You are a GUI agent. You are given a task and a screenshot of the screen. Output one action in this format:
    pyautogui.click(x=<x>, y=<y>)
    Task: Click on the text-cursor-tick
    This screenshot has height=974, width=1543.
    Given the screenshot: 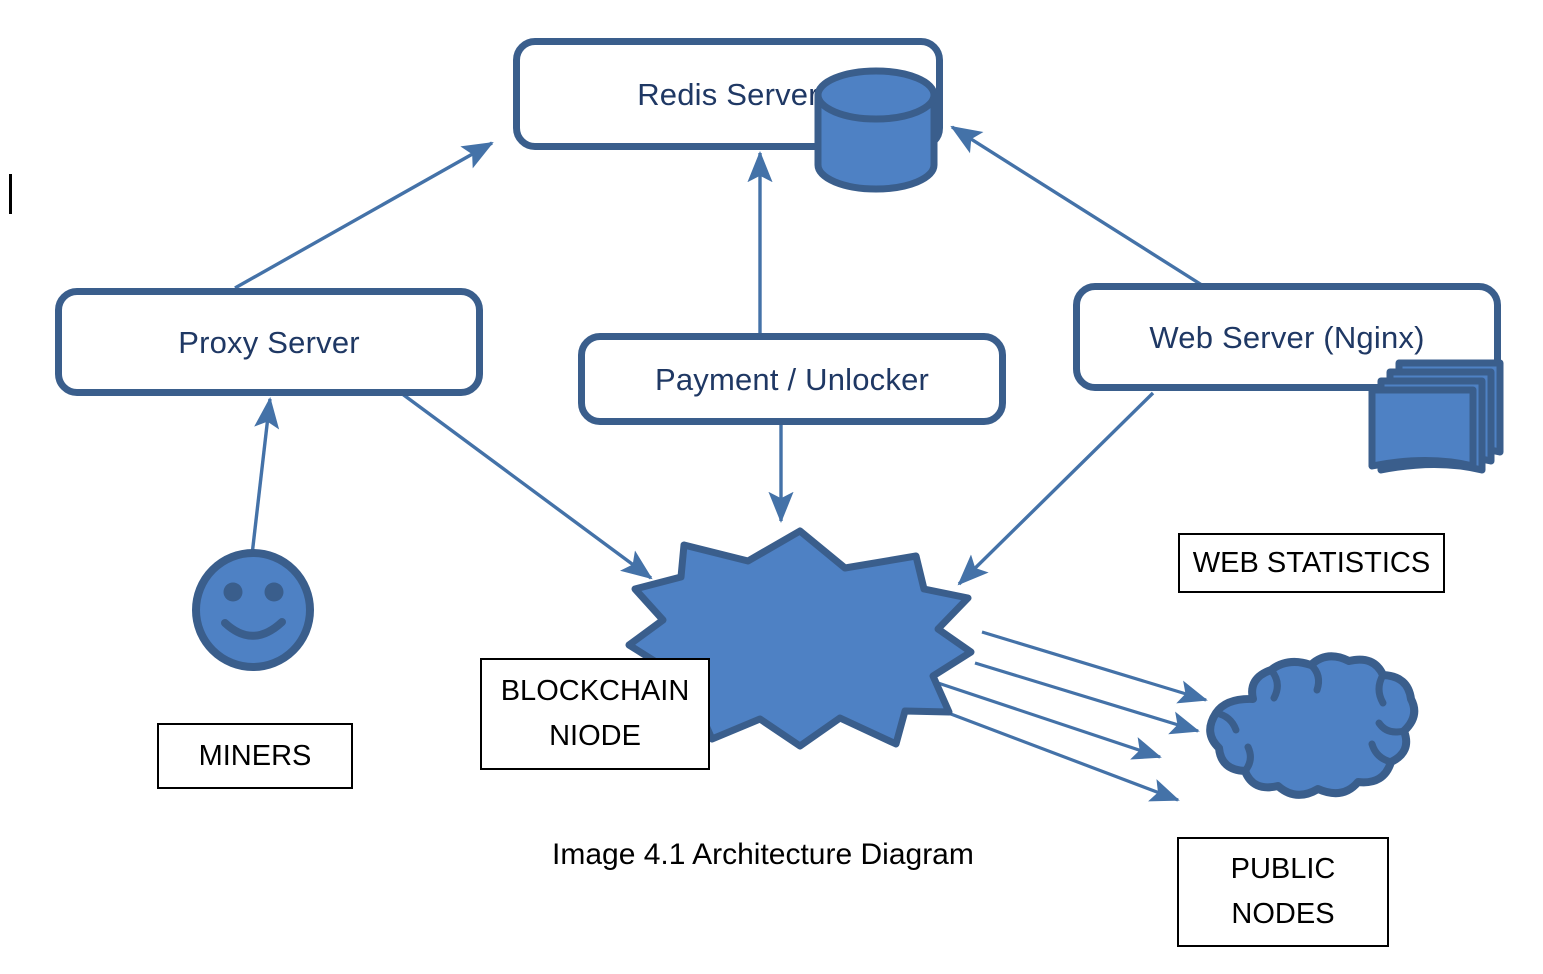 What is the action you would take?
    pyautogui.click(x=10, y=194)
    